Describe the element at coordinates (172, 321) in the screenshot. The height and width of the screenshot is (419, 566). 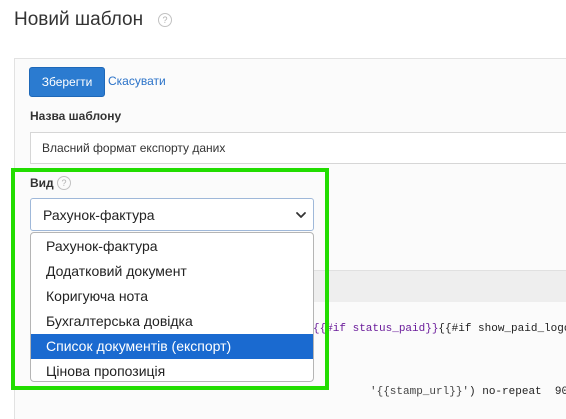
I see `dropdown-option: Бухгалтерська довідка` at that location.